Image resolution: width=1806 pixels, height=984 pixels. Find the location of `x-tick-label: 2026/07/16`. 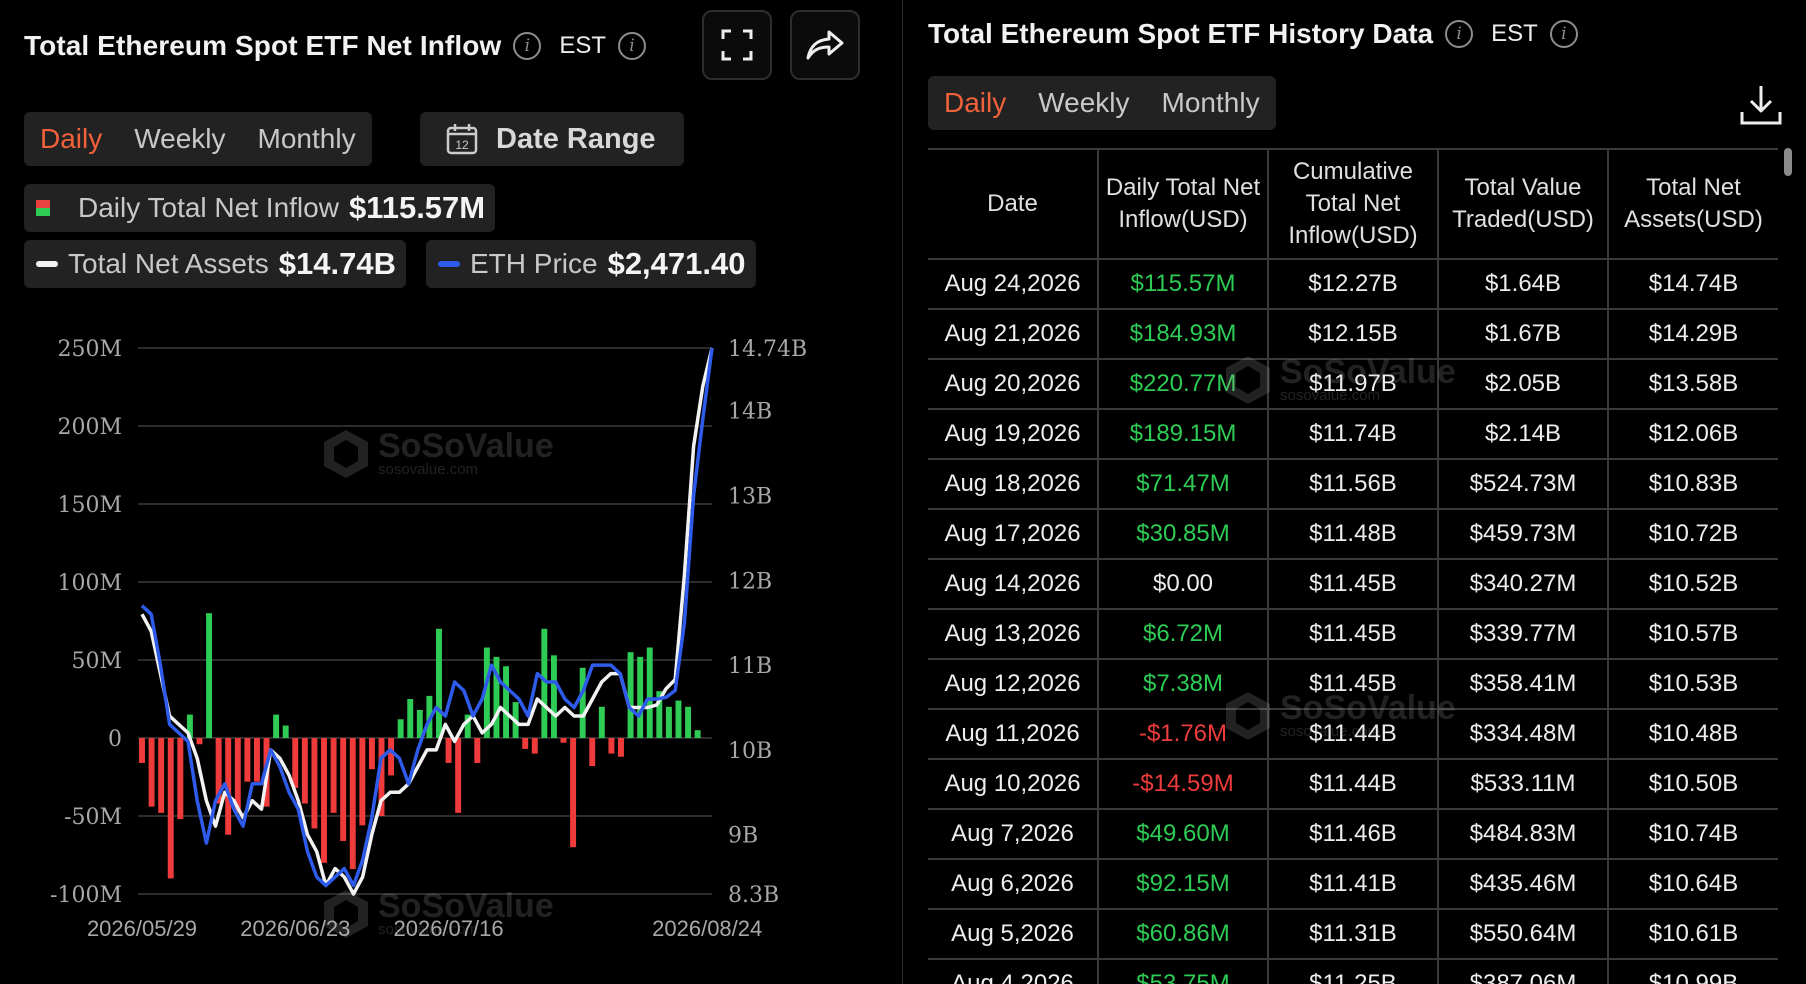

x-tick-label: 2026/07/16 is located at coordinates (448, 928).